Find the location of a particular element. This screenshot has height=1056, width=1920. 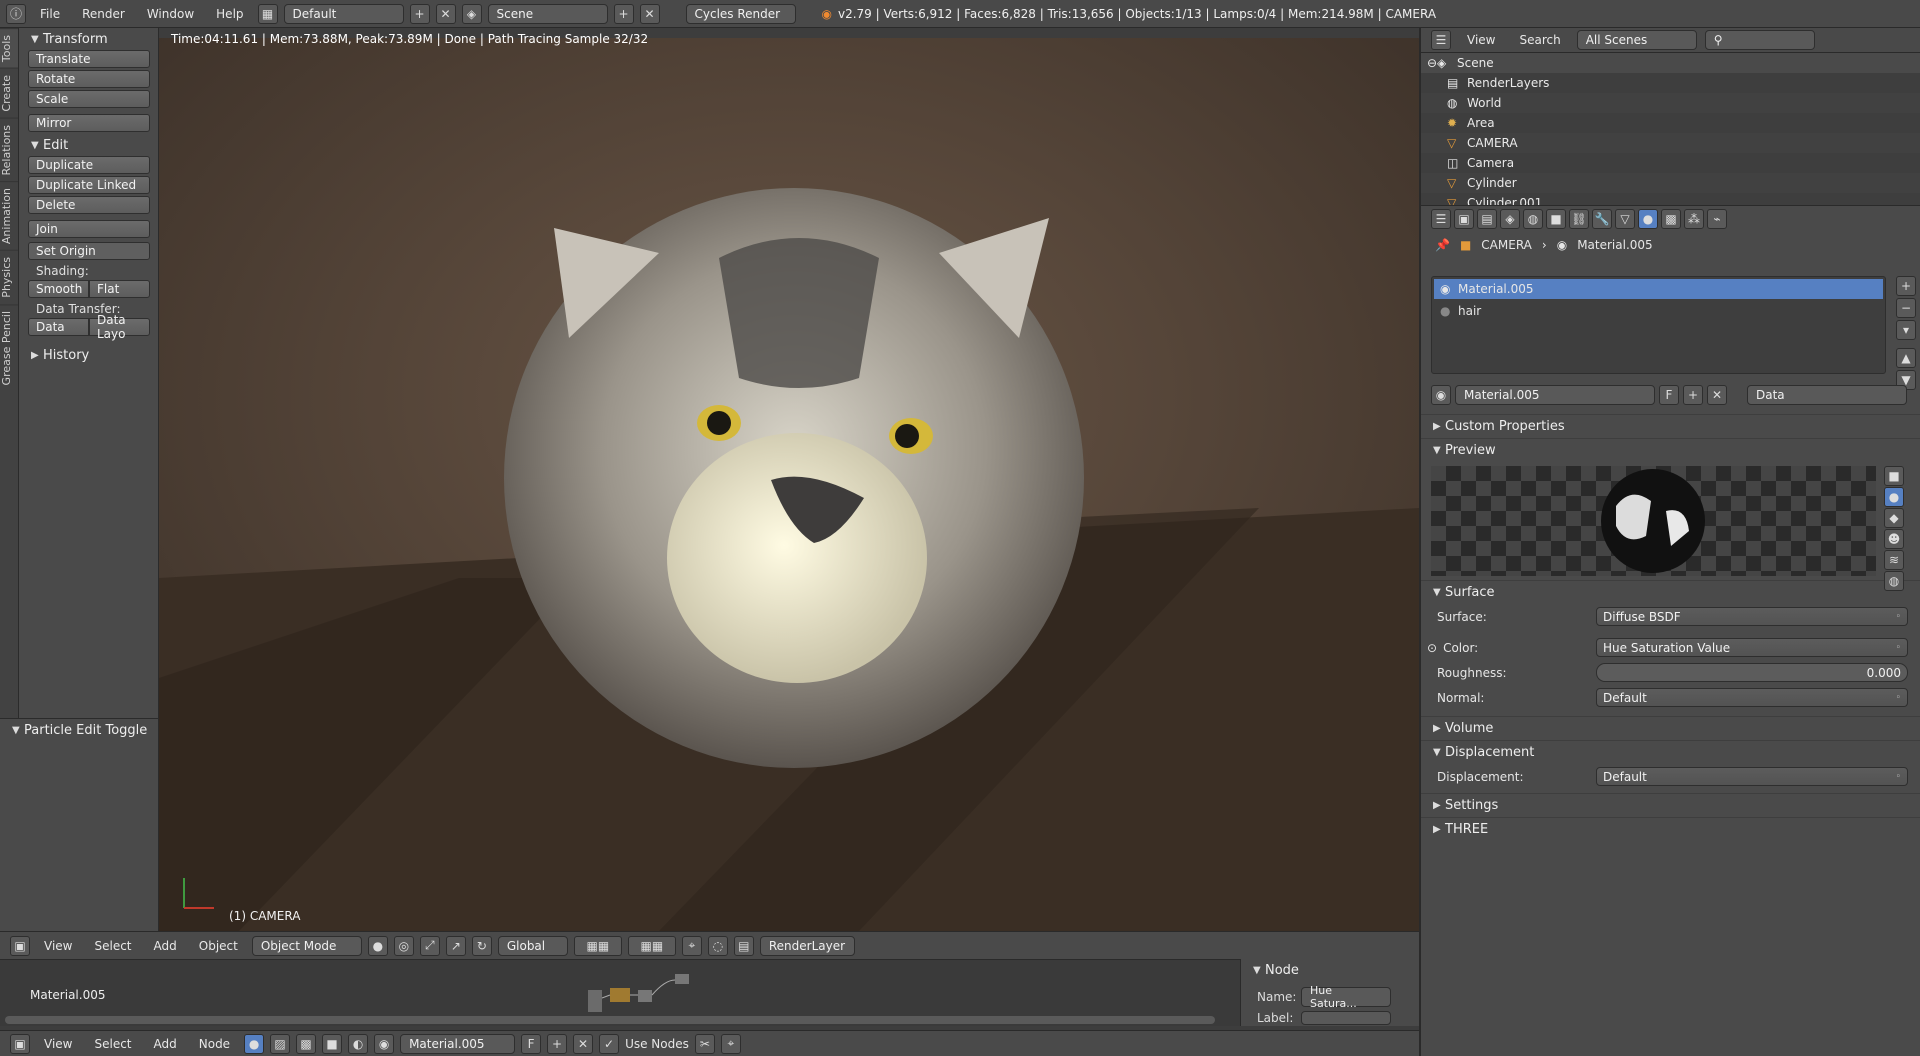

menu-help: Help is located at coordinates (229, 14).